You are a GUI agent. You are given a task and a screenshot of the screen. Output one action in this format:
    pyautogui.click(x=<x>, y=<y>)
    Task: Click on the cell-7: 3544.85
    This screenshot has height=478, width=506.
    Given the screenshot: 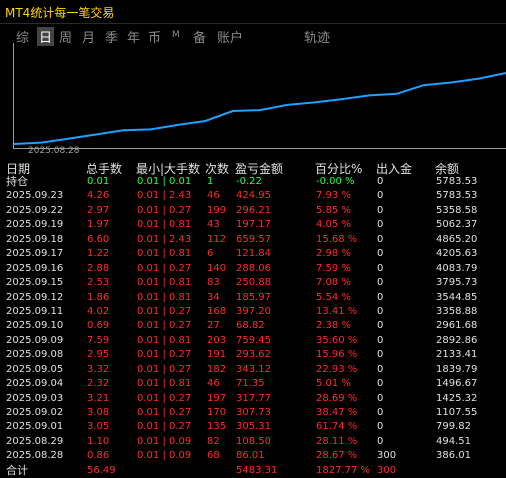 What is the action you would take?
    pyautogui.click(x=457, y=297)
    